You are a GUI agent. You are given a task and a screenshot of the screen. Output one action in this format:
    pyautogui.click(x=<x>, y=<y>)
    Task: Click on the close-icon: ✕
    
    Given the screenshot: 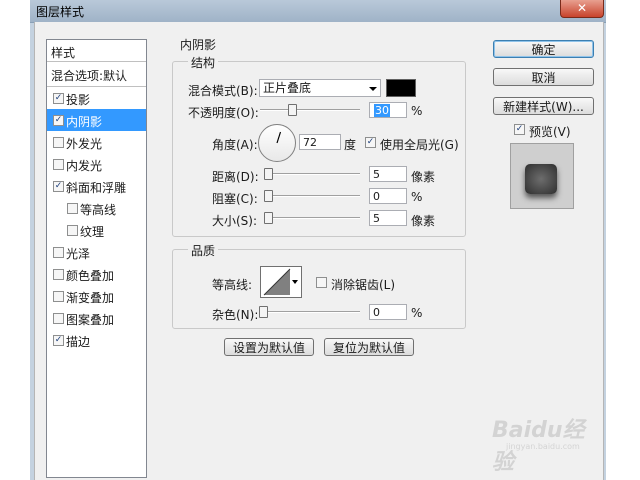 What is the action you would take?
    pyautogui.click(x=582, y=8)
    